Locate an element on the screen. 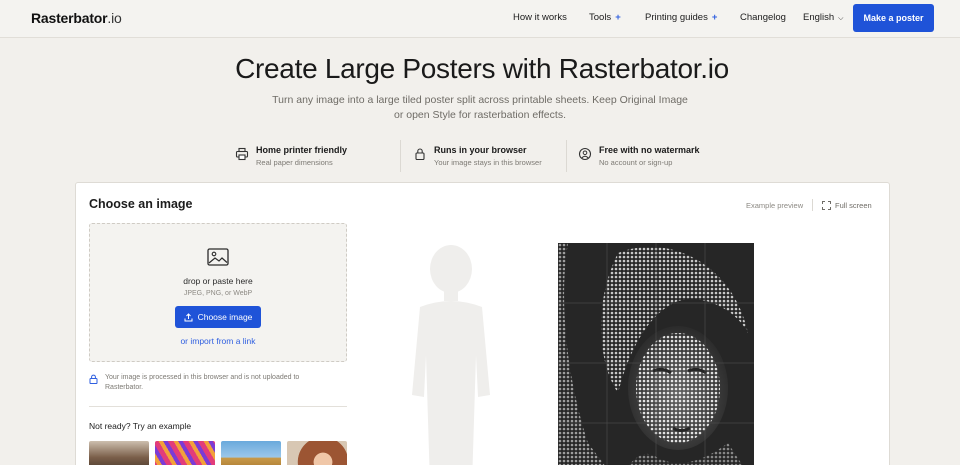 Image resolution: width=960 pixels, height=465 pixels. chevron-down-icon: ⌵ is located at coordinates (841, 18).